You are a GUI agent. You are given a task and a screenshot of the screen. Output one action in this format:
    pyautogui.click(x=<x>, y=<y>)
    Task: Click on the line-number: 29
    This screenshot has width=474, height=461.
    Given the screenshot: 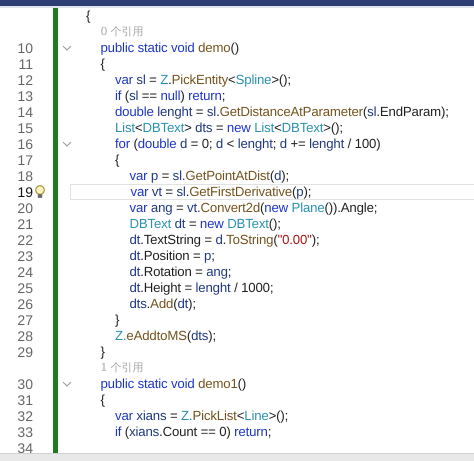 What is the action you would take?
    pyautogui.click(x=25, y=352)
    